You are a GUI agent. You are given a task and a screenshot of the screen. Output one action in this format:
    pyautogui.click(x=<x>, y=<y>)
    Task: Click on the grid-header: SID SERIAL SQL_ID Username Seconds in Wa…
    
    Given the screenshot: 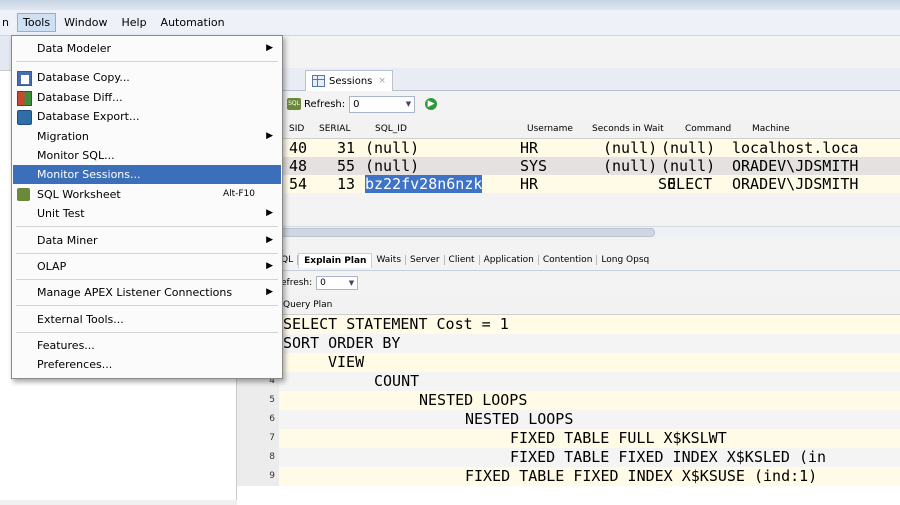 What is the action you would take?
    pyautogui.click(x=568, y=130)
    